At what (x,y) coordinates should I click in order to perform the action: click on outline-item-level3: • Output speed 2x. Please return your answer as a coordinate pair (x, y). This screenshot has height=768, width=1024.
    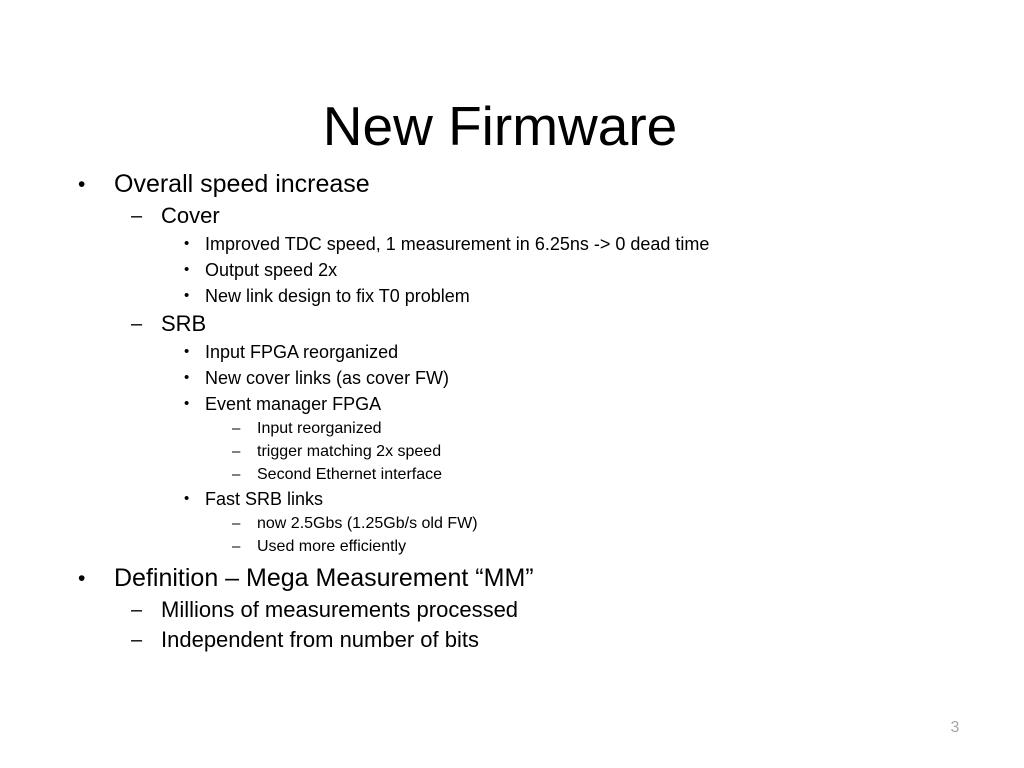
    Looking at the image, I should click on (512, 270).